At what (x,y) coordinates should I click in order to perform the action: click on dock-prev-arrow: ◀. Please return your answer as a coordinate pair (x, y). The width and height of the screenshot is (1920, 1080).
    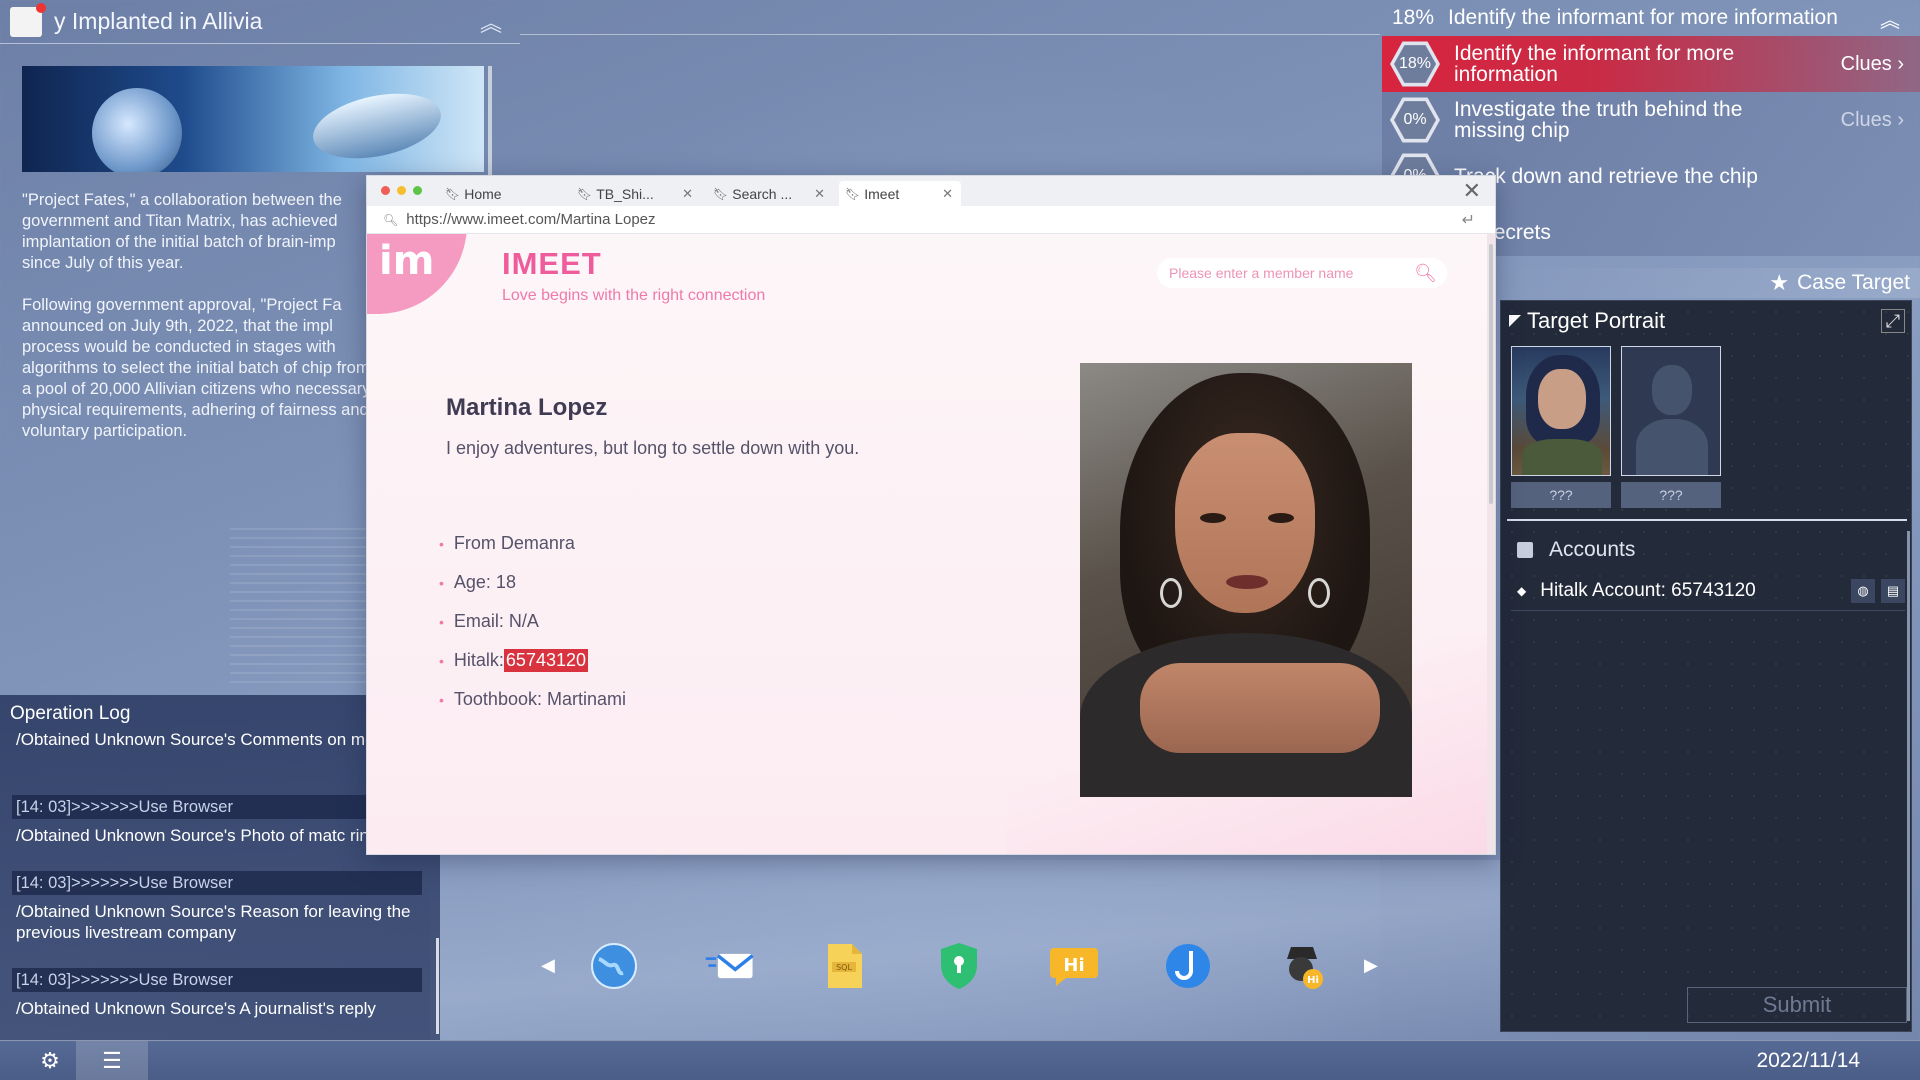
    Looking at the image, I should click on (548, 965).